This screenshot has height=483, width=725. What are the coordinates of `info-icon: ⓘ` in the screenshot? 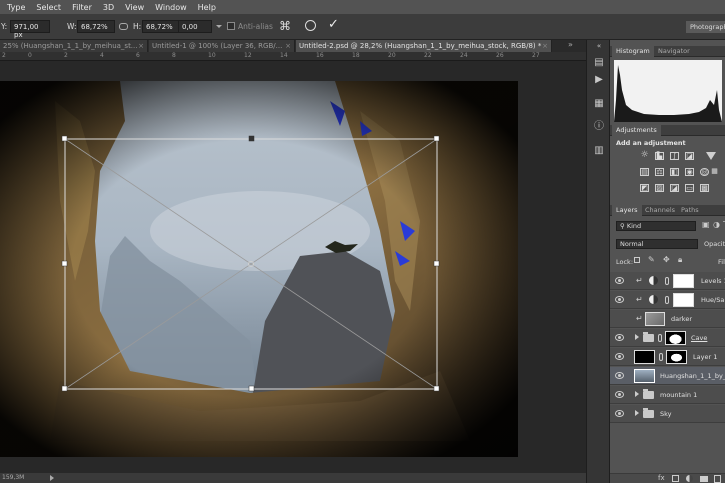 It's located at (599, 127).